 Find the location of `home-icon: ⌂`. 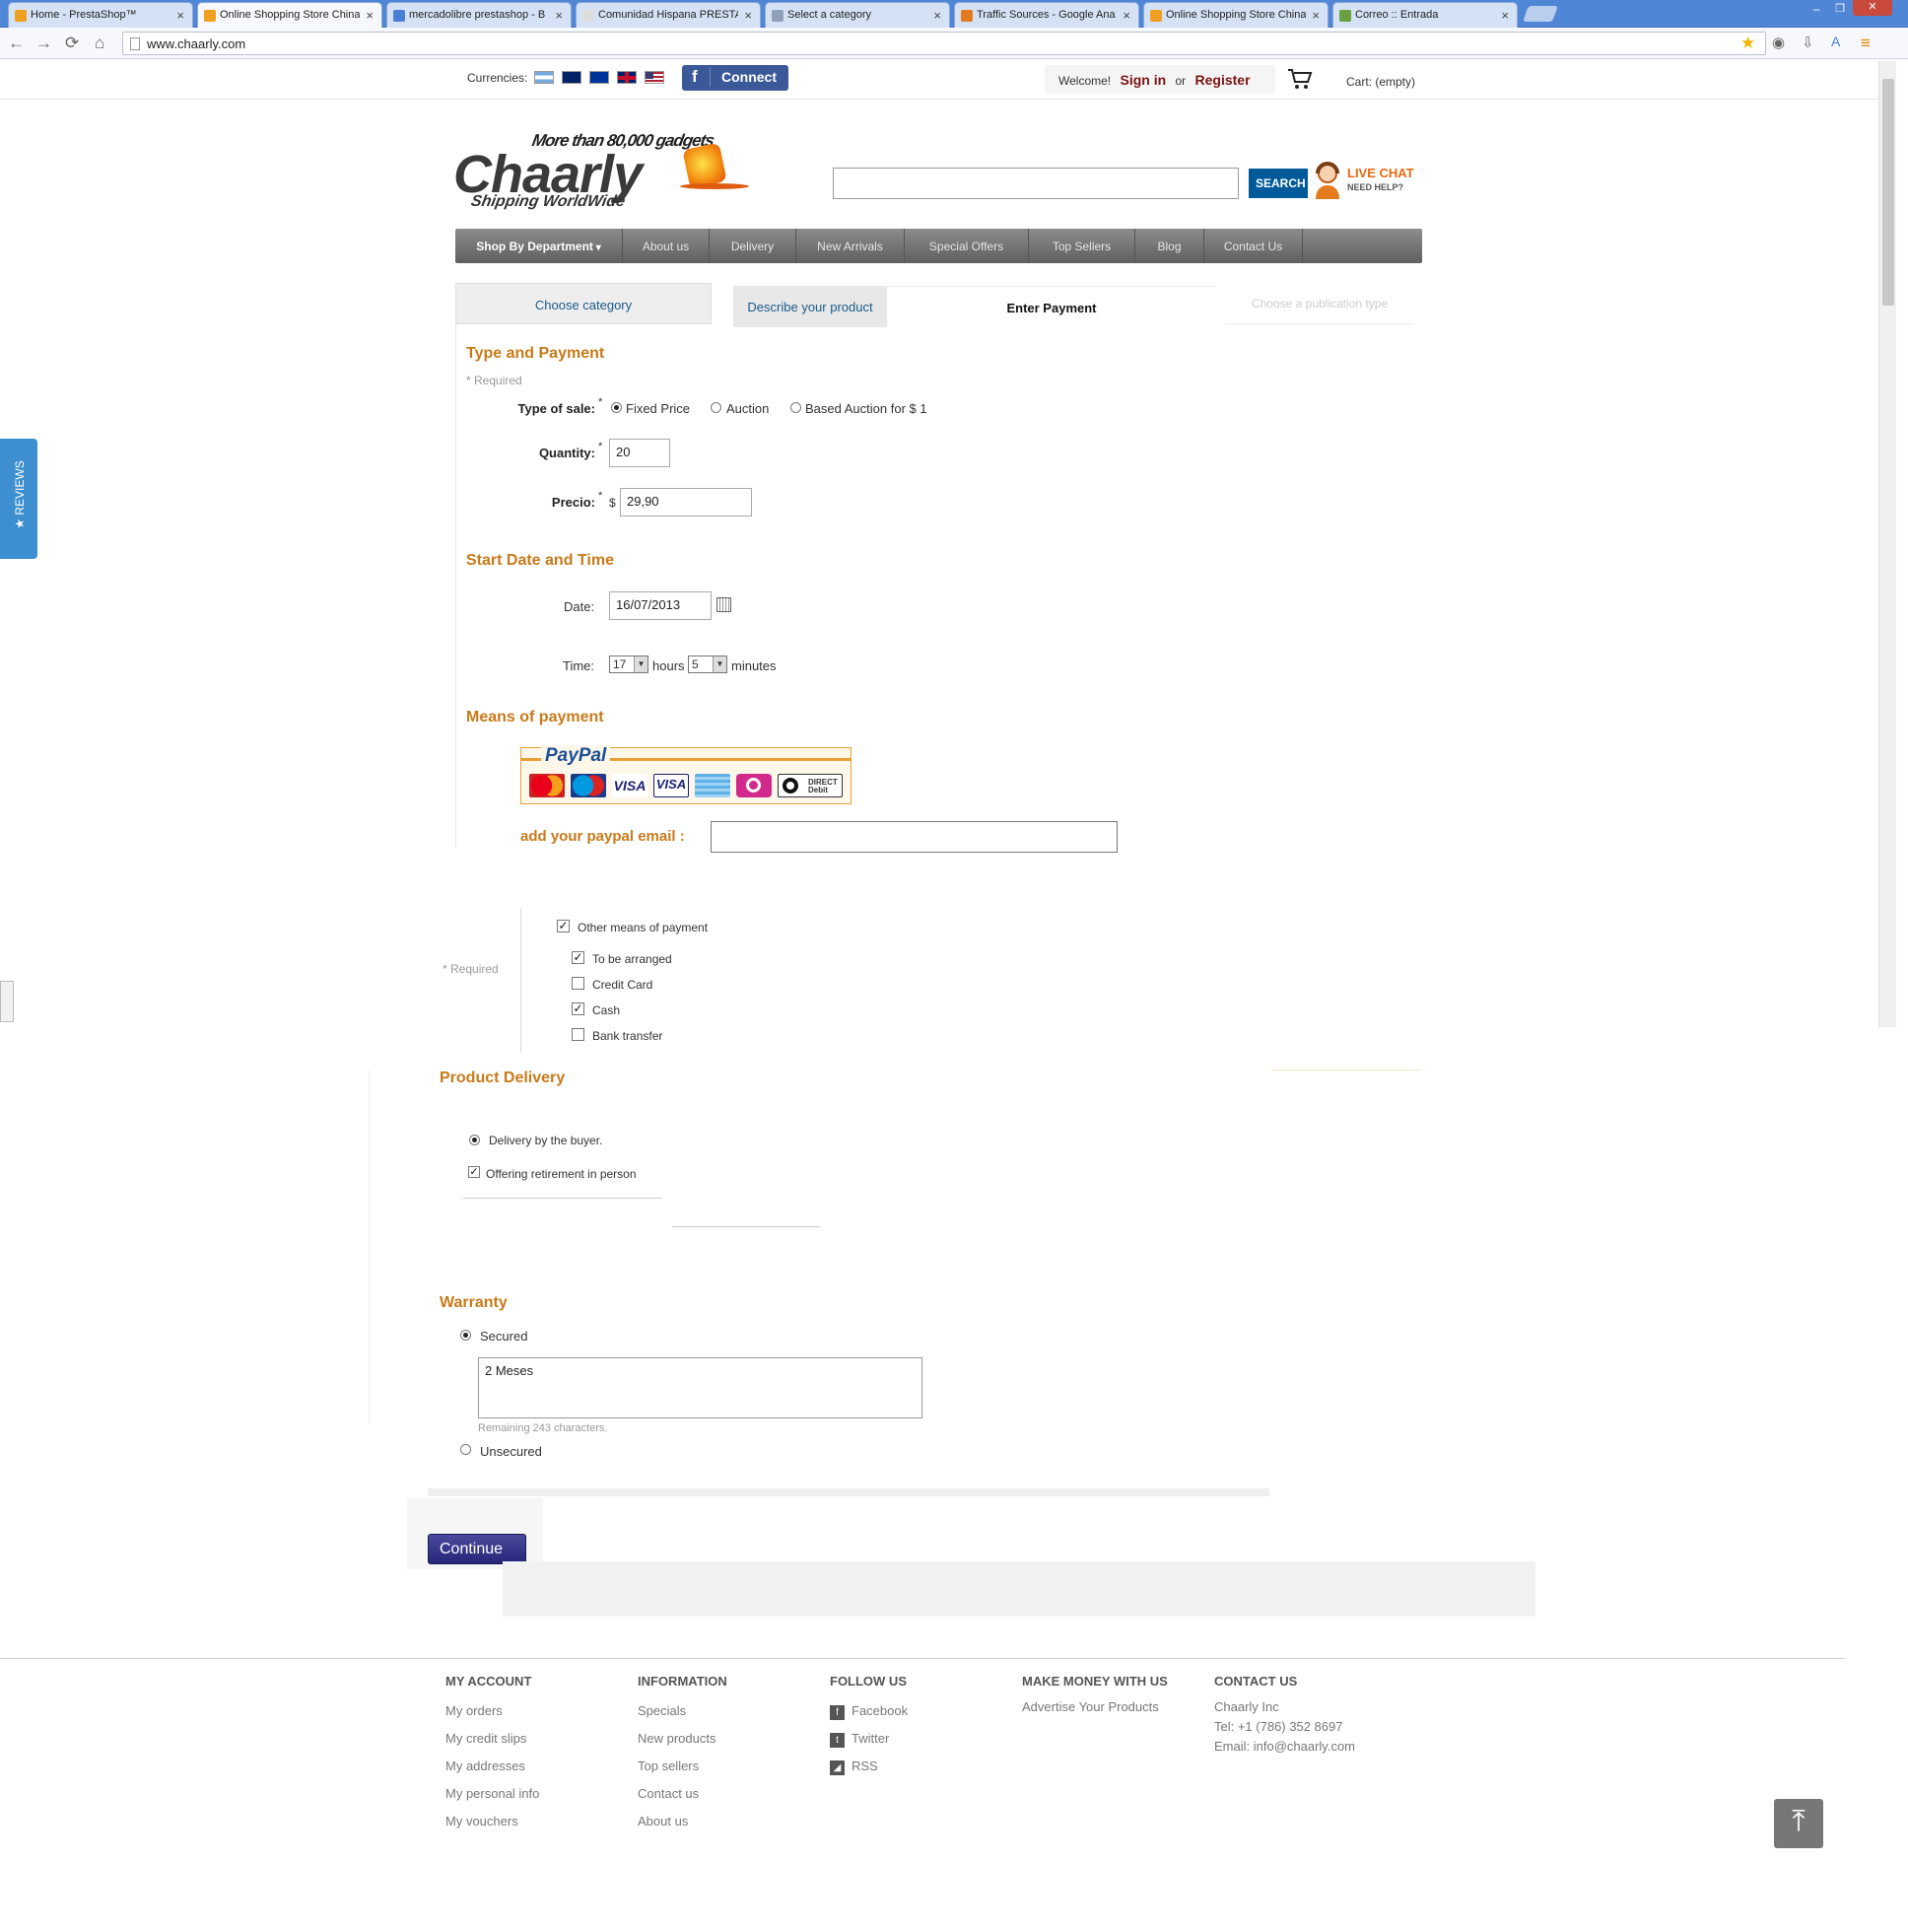

home-icon: ⌂ is located at coordinates (99, 43).